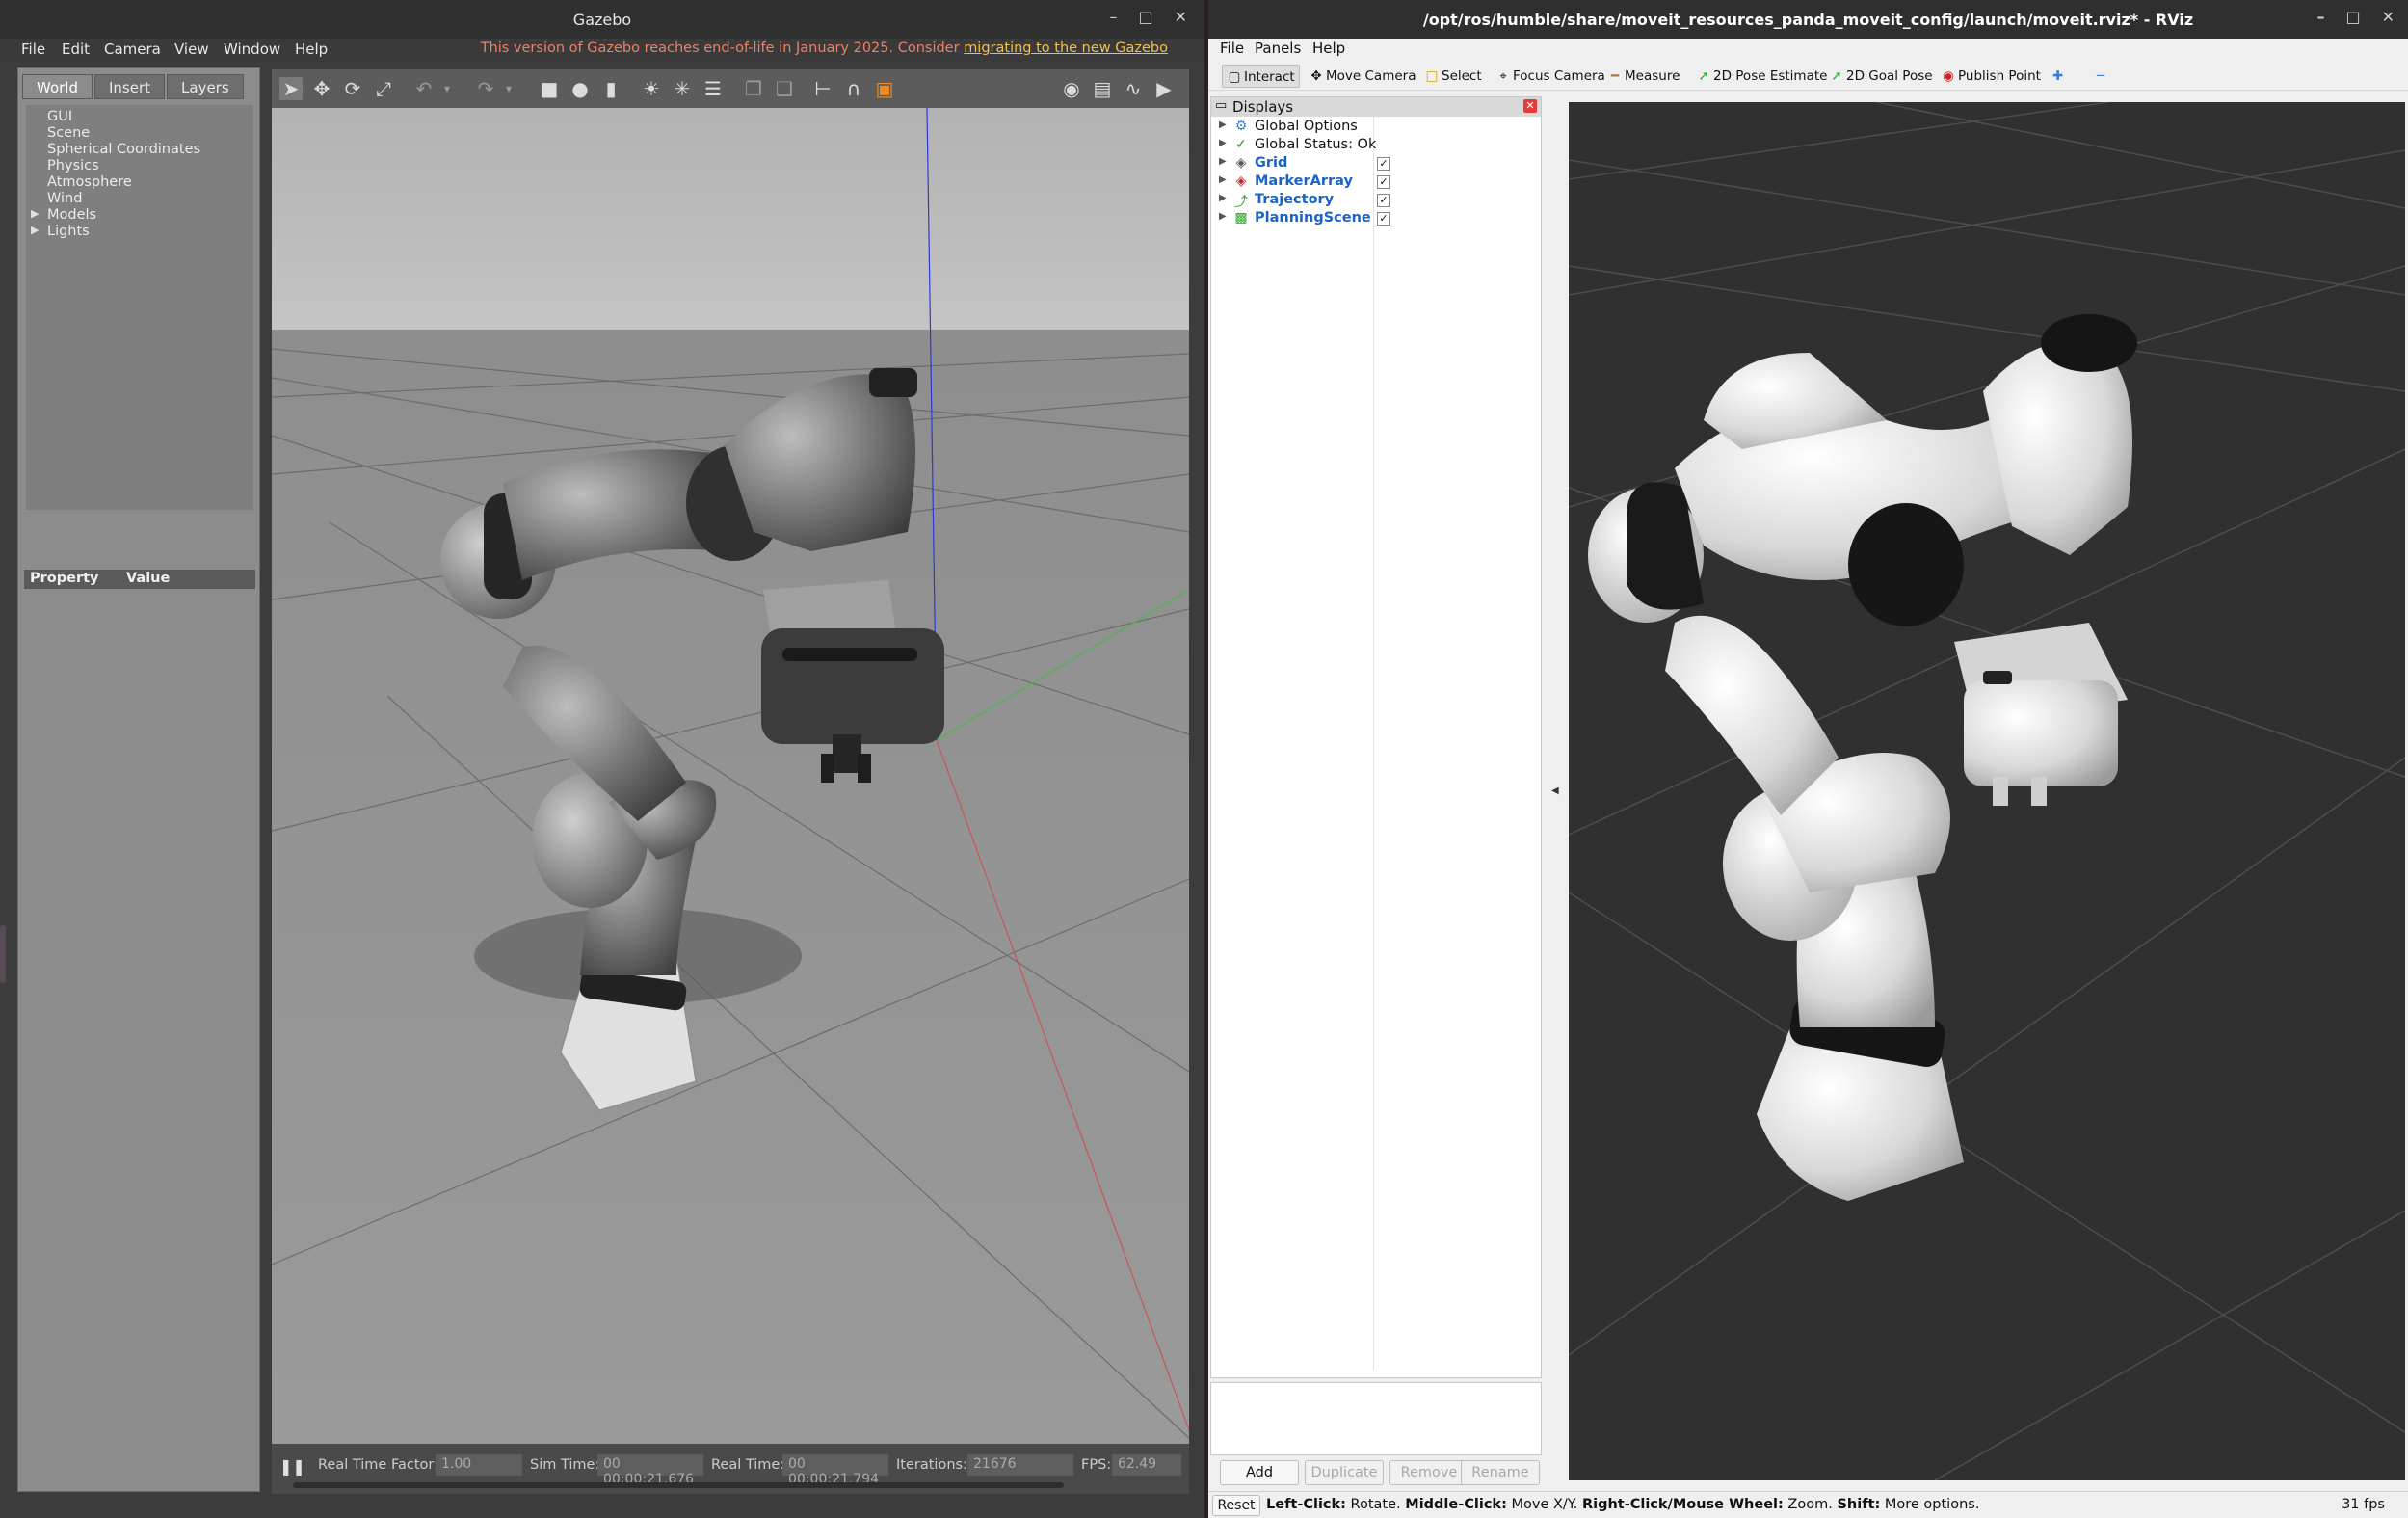  I want to click on add-tool-icon: ✚, so click(2058, 76).